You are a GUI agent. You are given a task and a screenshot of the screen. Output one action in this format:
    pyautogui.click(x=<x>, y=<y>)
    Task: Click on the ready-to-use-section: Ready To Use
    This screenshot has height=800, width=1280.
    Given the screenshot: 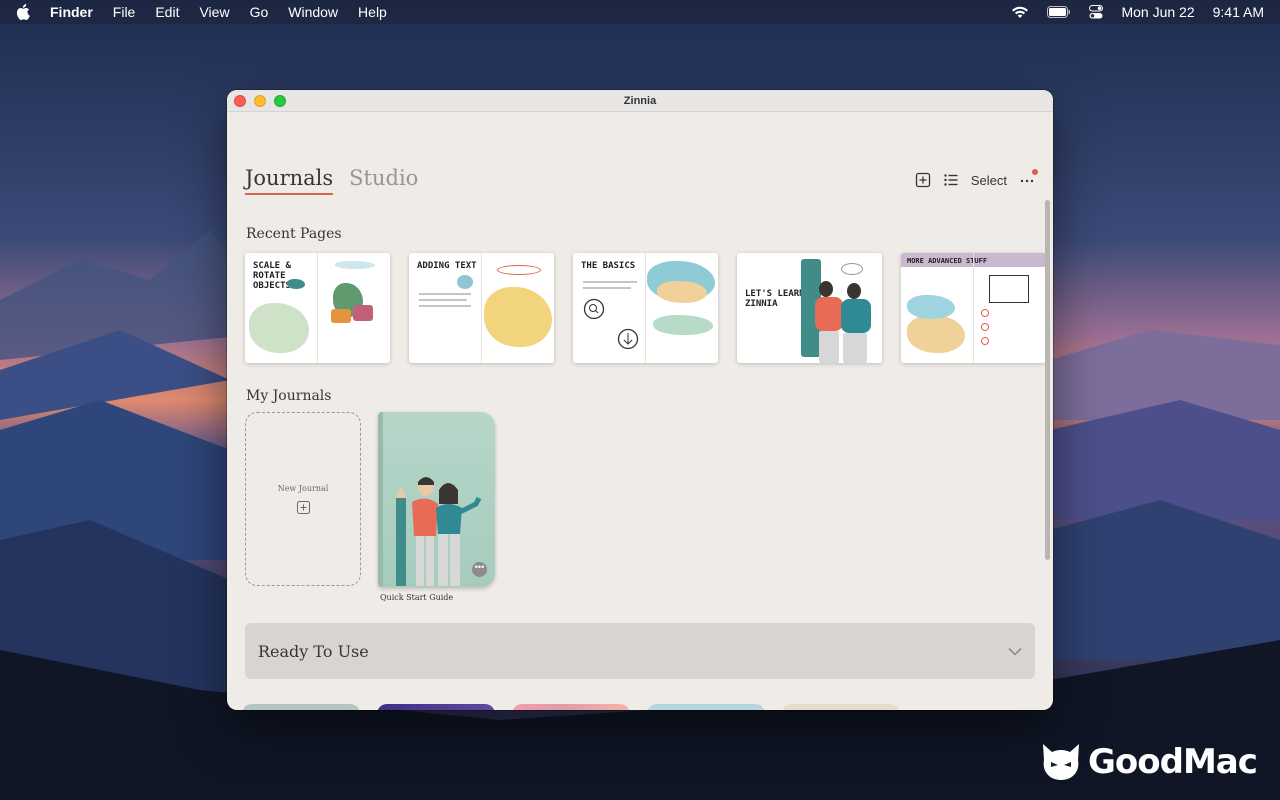 What is the action you would take?
    pyautogui.click(x=640, y=651)
    